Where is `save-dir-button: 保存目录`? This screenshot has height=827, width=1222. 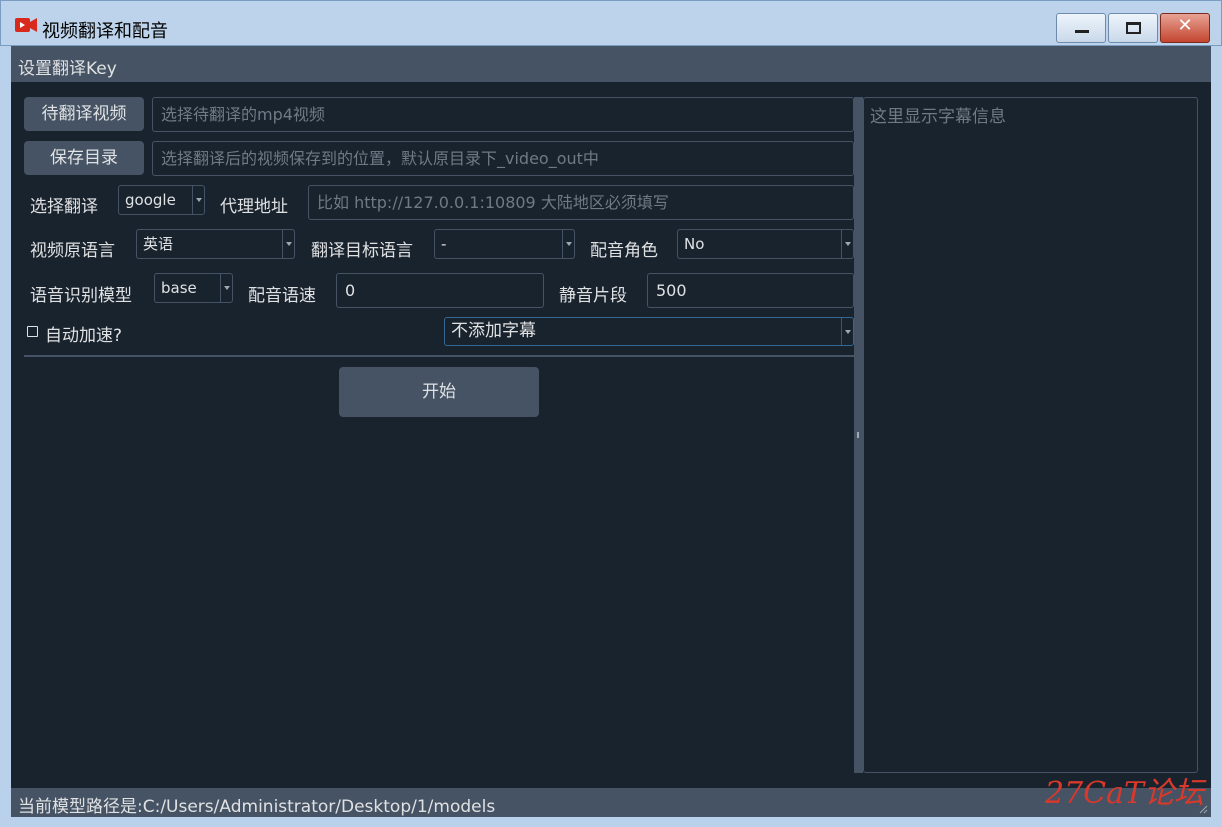
save-dir-button: 保存目录 is located at coordinates (84, 158).